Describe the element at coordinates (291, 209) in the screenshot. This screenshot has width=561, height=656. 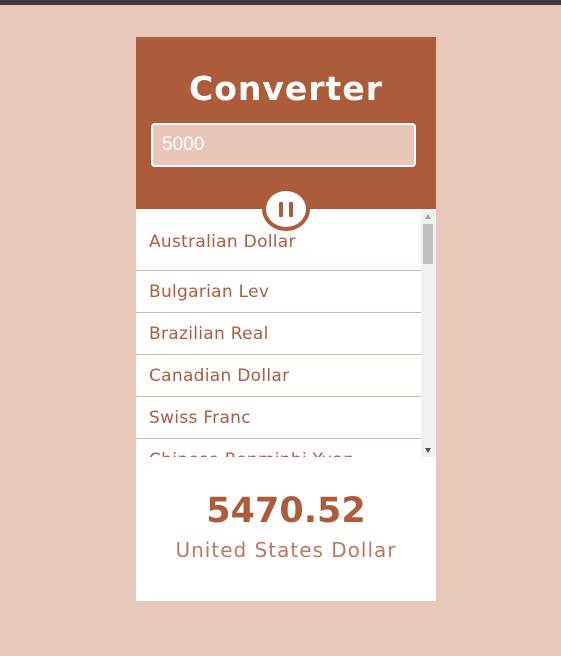
I see `pause-bar-right` at that location.